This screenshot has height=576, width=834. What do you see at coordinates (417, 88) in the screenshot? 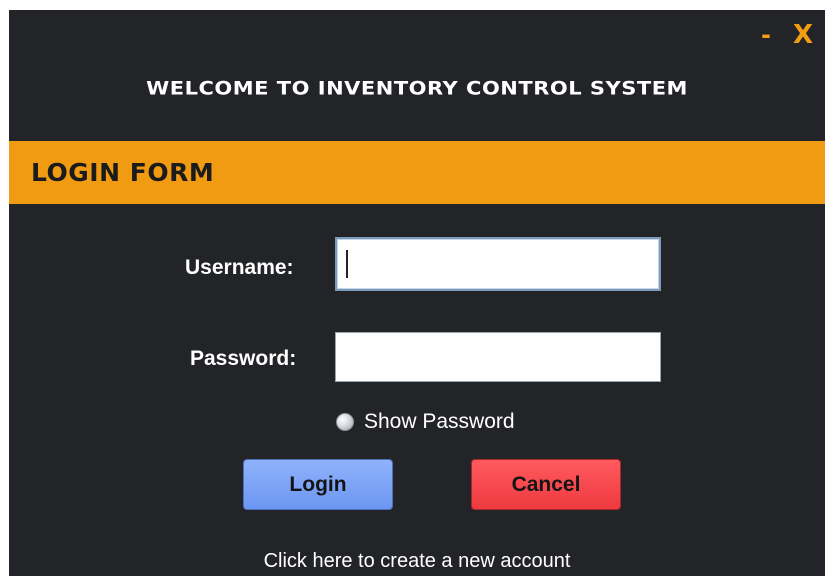
I see `window-title: WELCOME TO INVENTORY CONTROL SYSTEM` at bounding box center [417, 88].